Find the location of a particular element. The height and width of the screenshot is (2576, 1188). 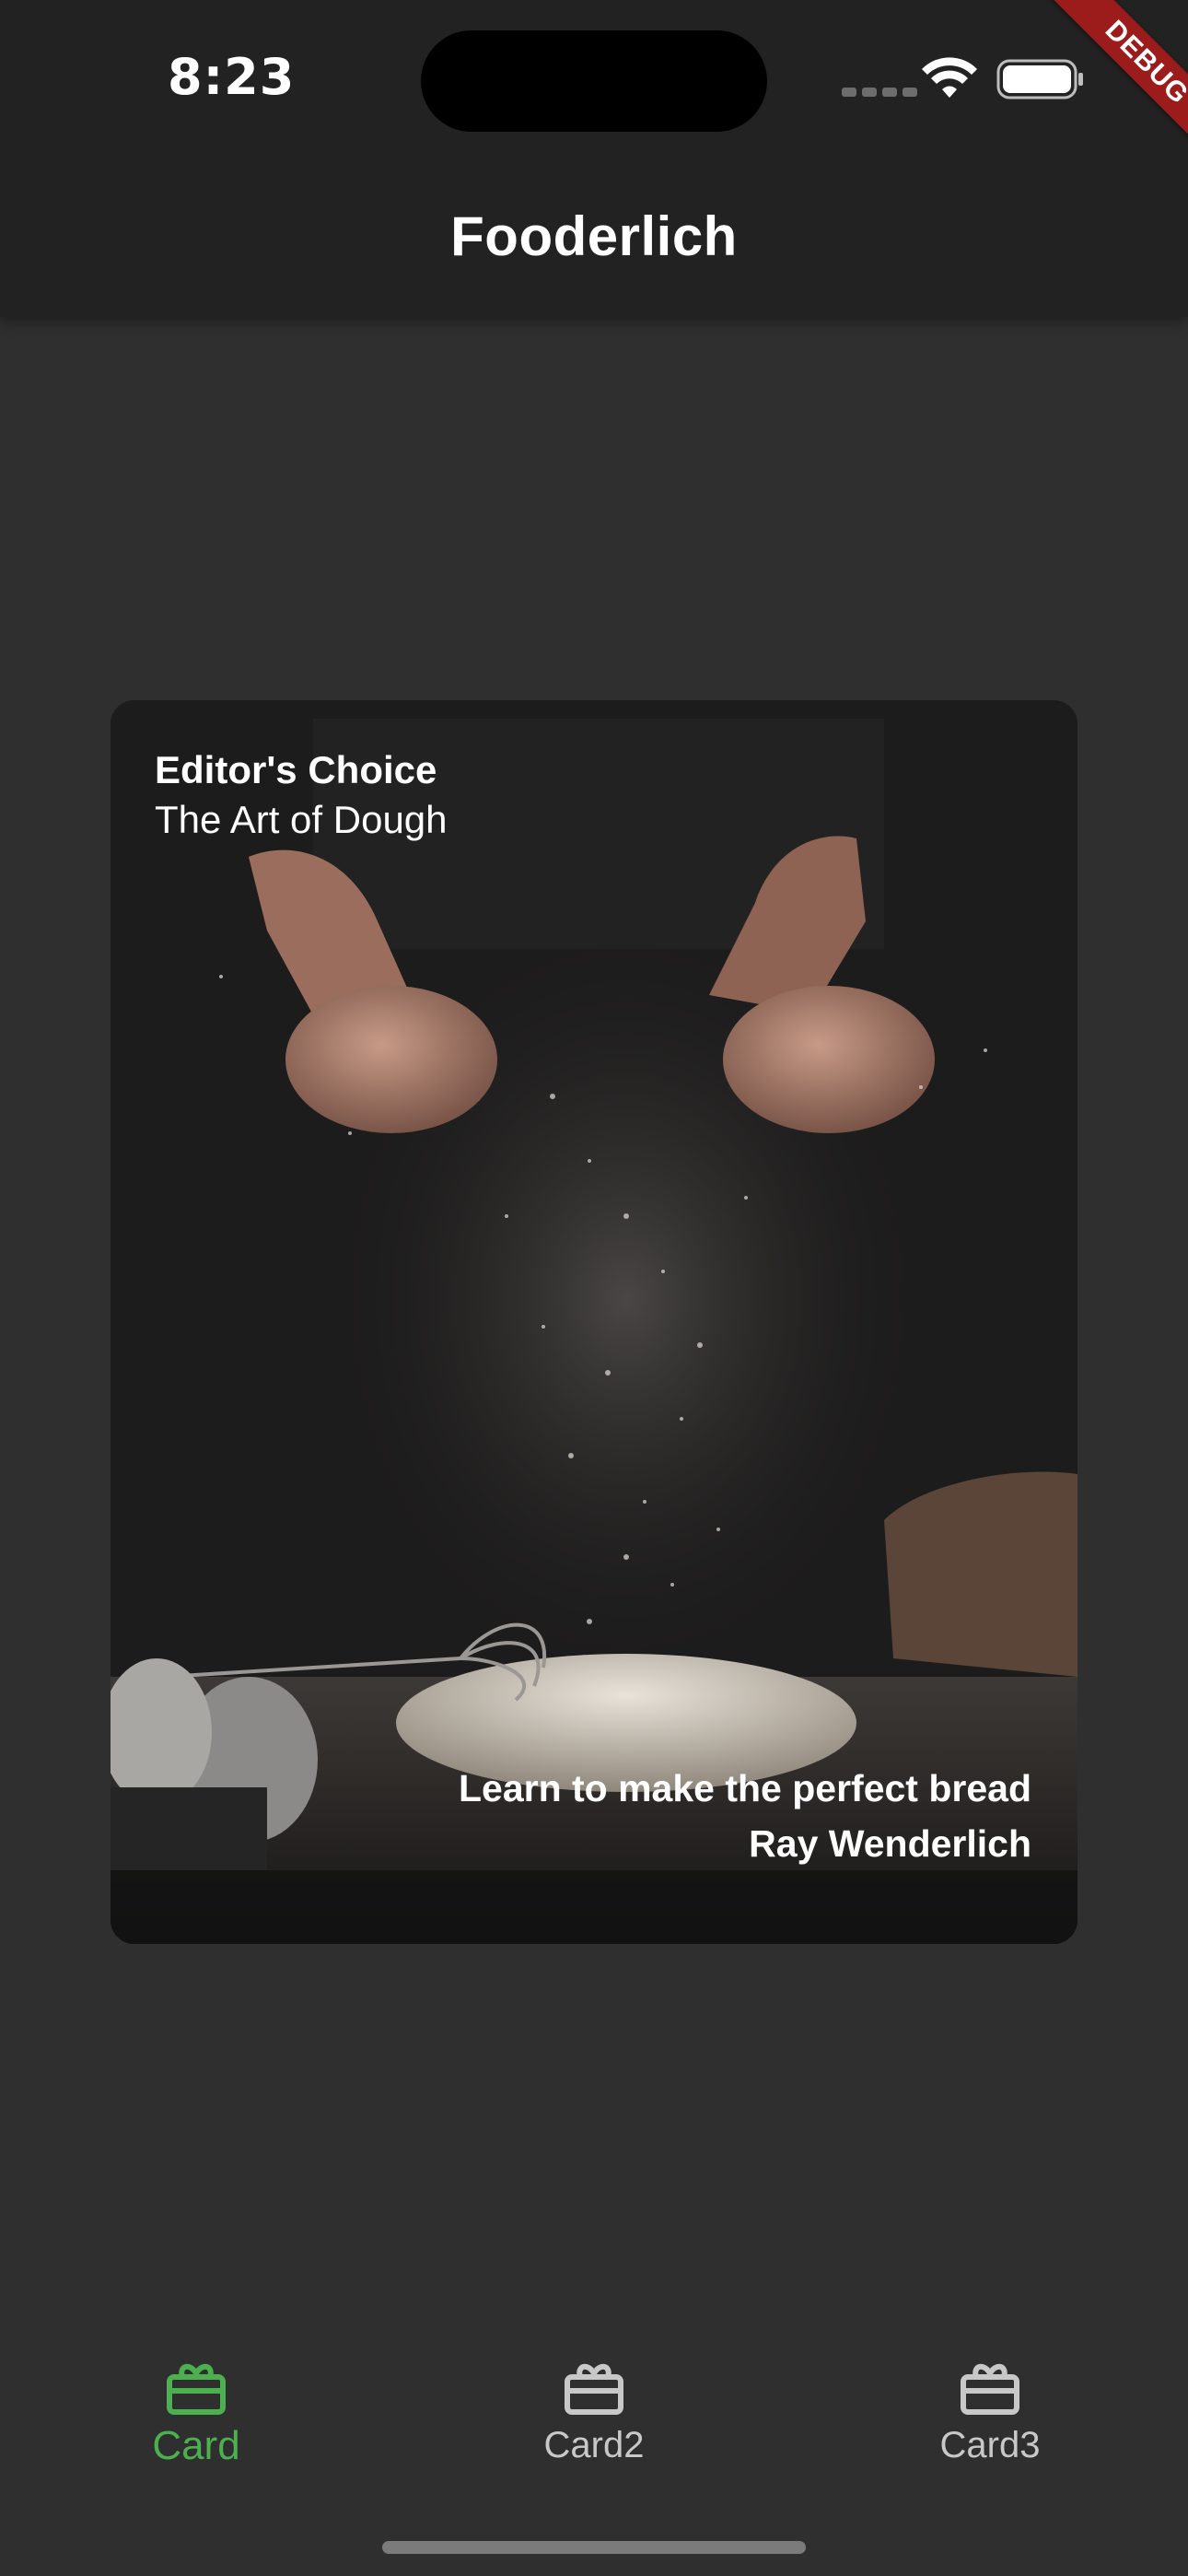

debug-label: DEBUG is located at coordinates (1117, 81).